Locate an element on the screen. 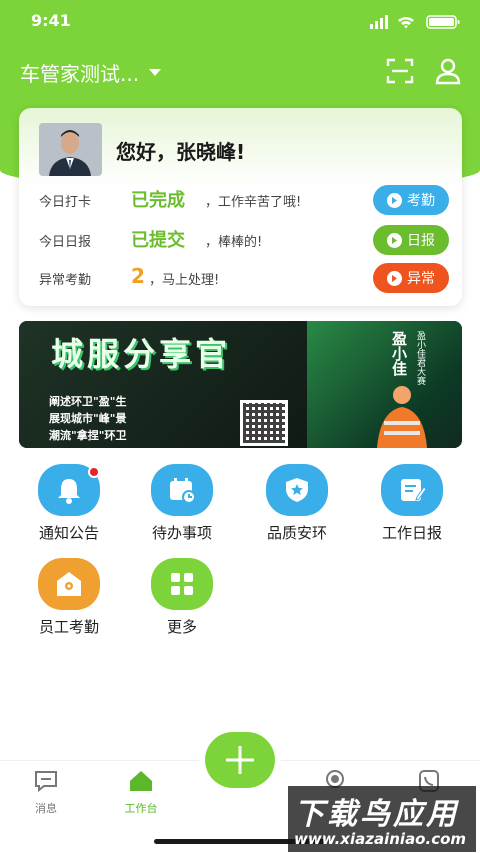 The width and height of the screenshot is (480, 853). qr-code-image is located at coordinates (264, 423).